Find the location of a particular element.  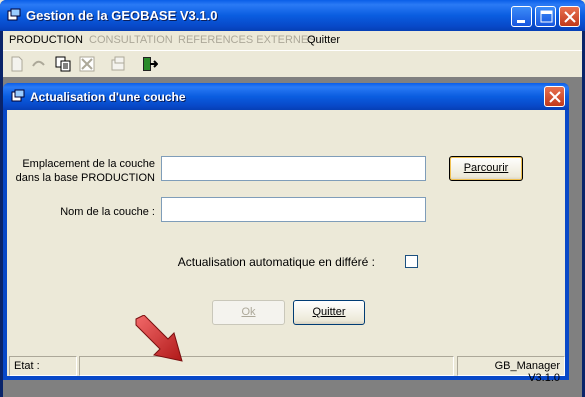

status-bar: Etat : GB_Manager V3.1.0 is located at coordinates (286, 369).